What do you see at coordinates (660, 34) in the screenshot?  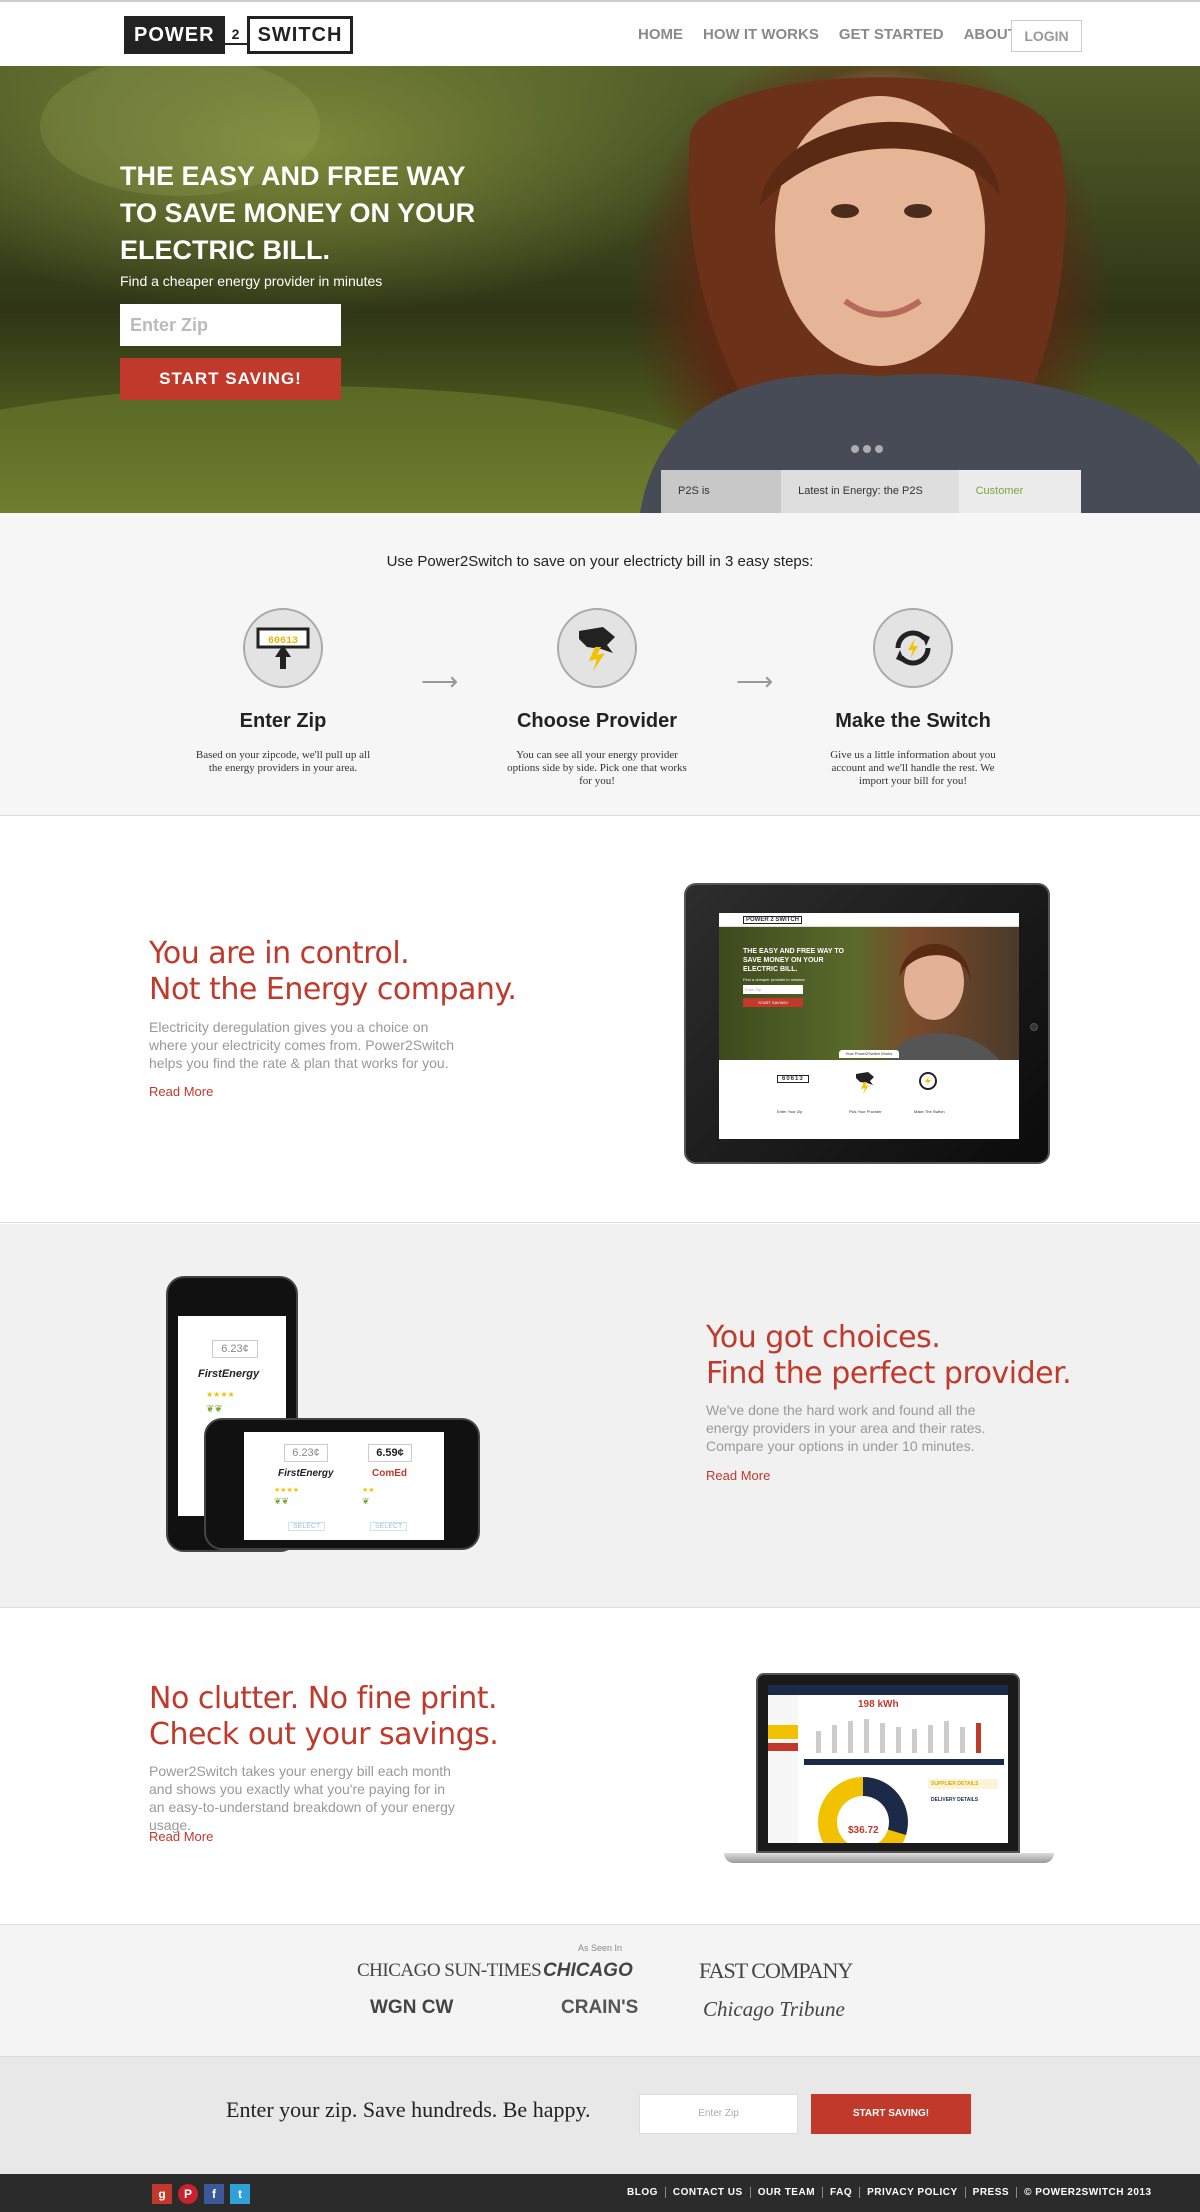 I see `nav-home: HOME` at bounding box center [660, 34].